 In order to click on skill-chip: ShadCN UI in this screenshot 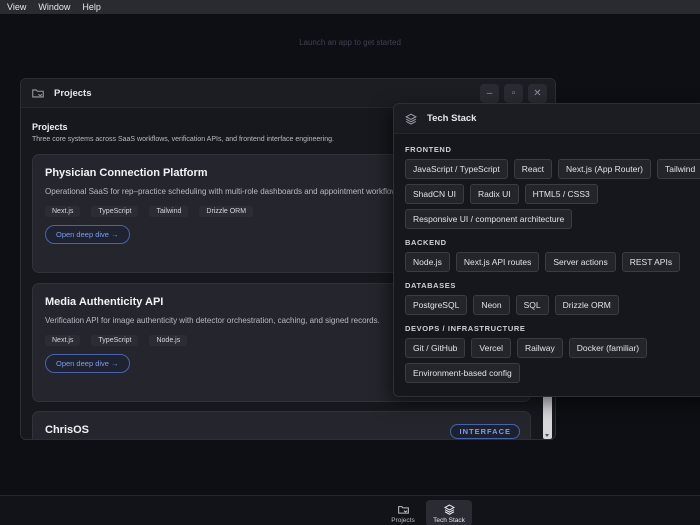, I will do `click(434, 194)`.